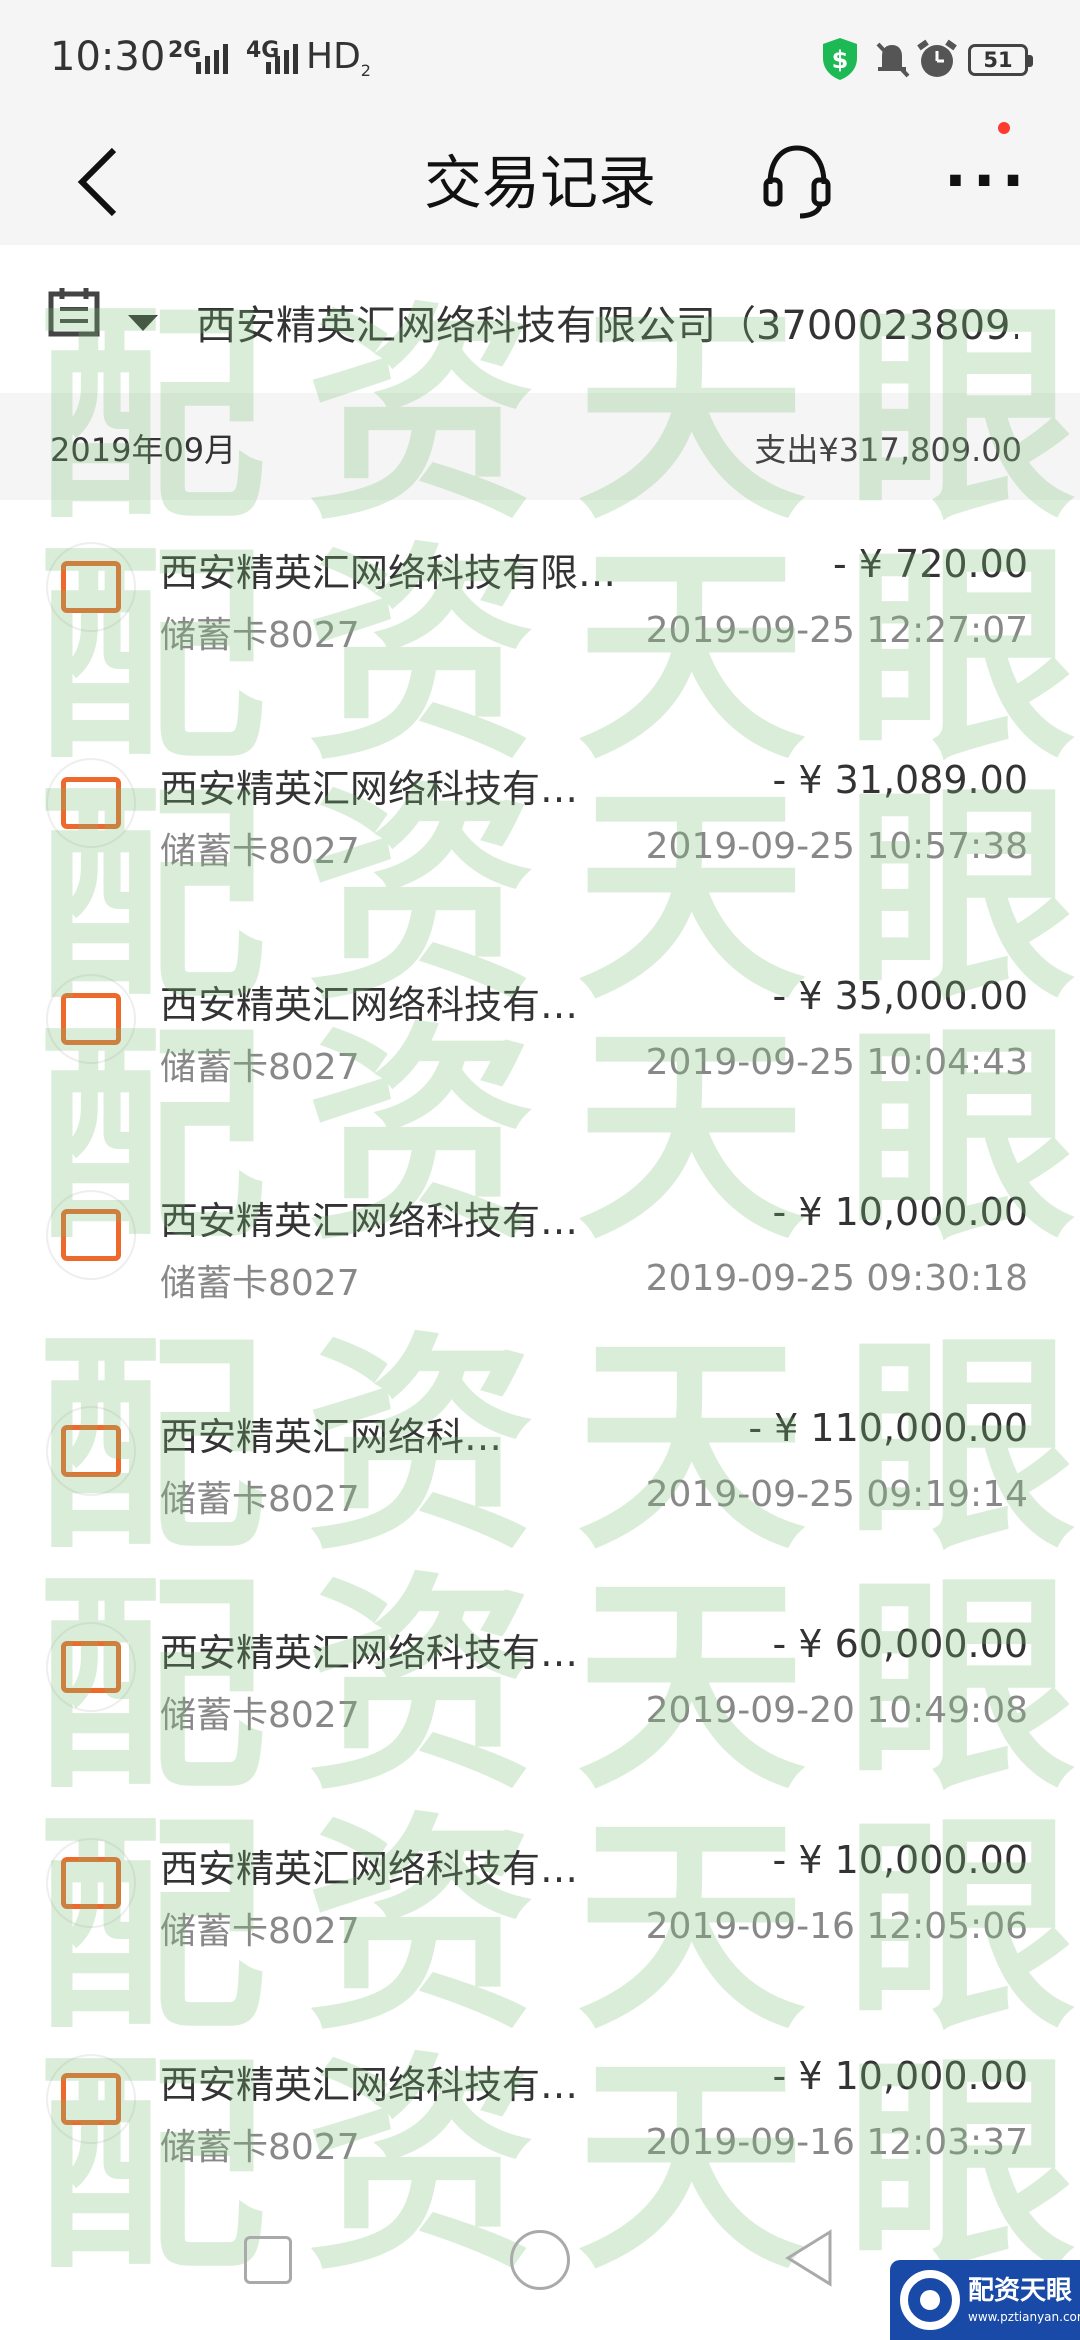 The height and width of the screenshot is (2340, 1080). Describe the element at coordinates (1000, 60) in the screenshot. I see `battery-icon: 51` at that location.